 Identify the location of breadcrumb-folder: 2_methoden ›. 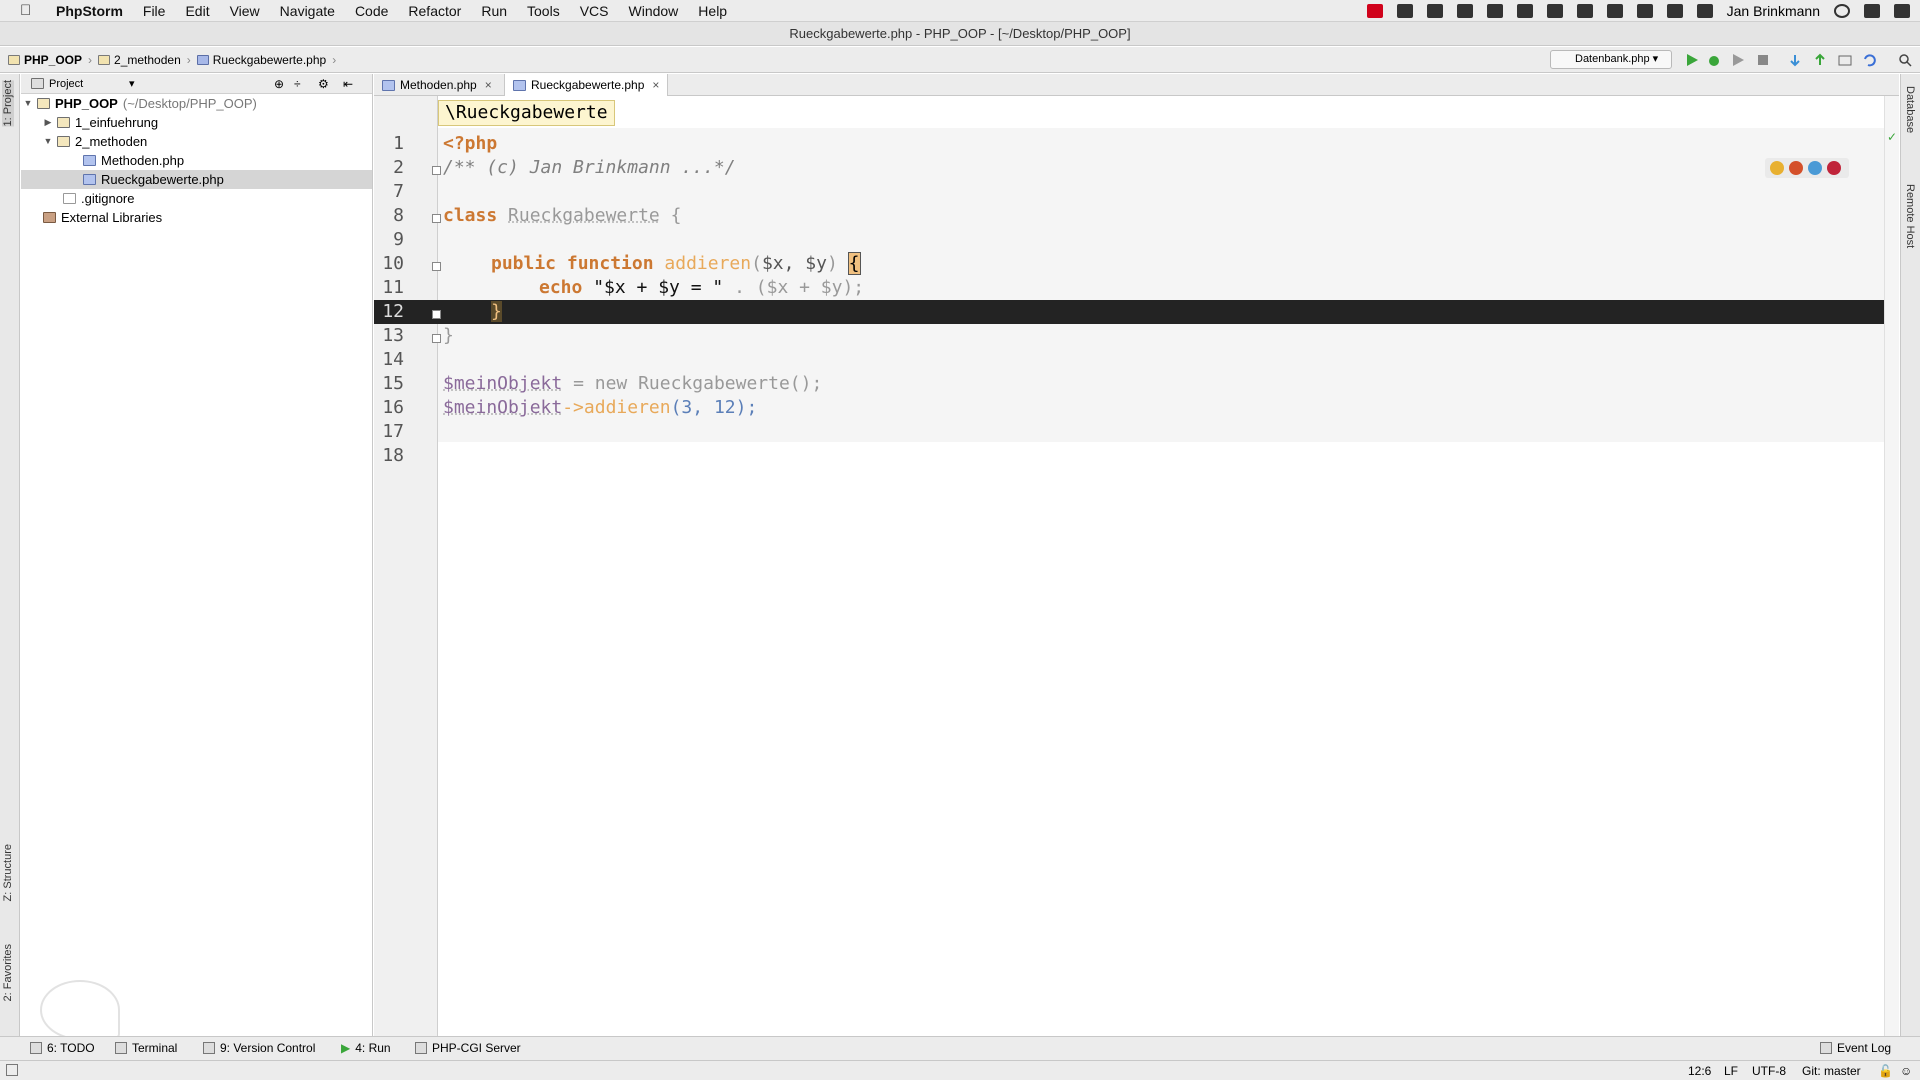
(144, 60).